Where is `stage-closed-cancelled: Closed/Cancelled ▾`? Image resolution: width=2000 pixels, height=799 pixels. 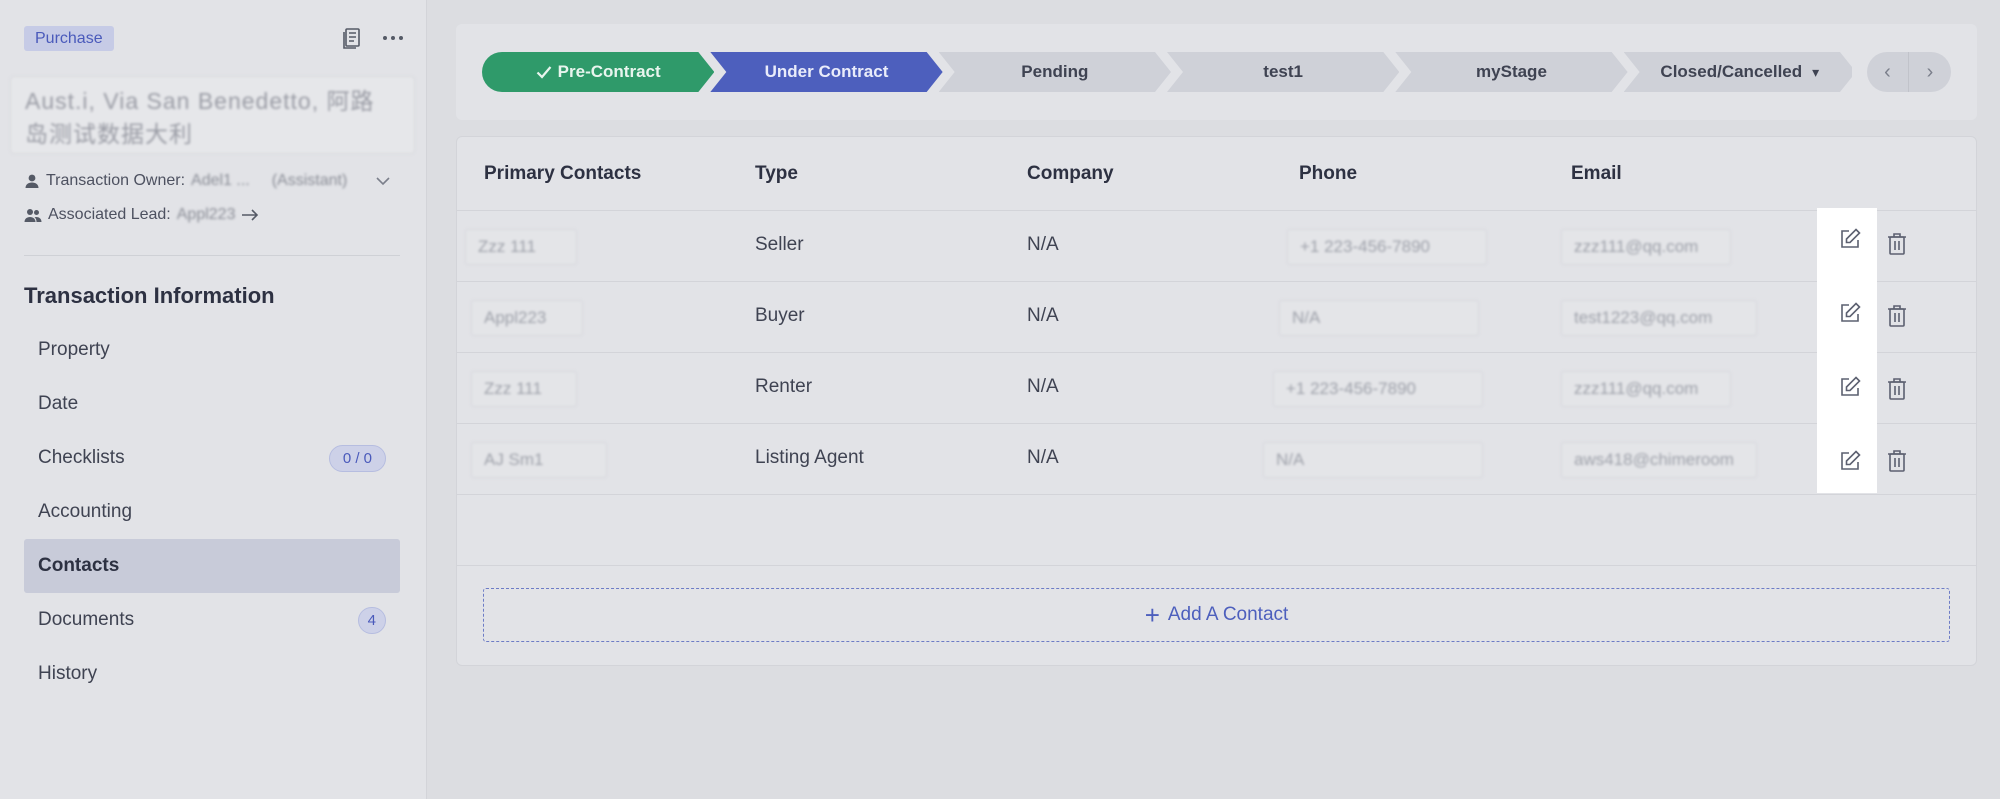
stage-closed-cancelled: Closed/Cancelled ▾ is located at coordinates (1738, 72).